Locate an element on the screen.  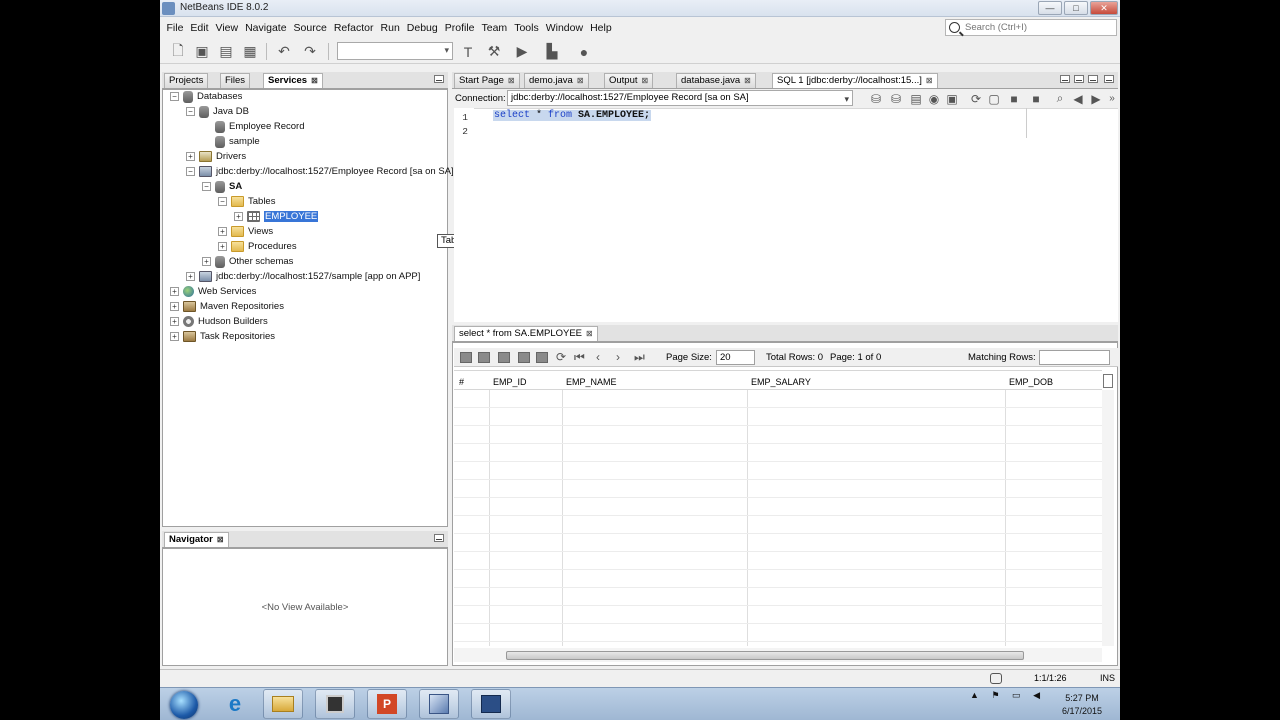
menu-window: Window is located at coordinates (564, 28).